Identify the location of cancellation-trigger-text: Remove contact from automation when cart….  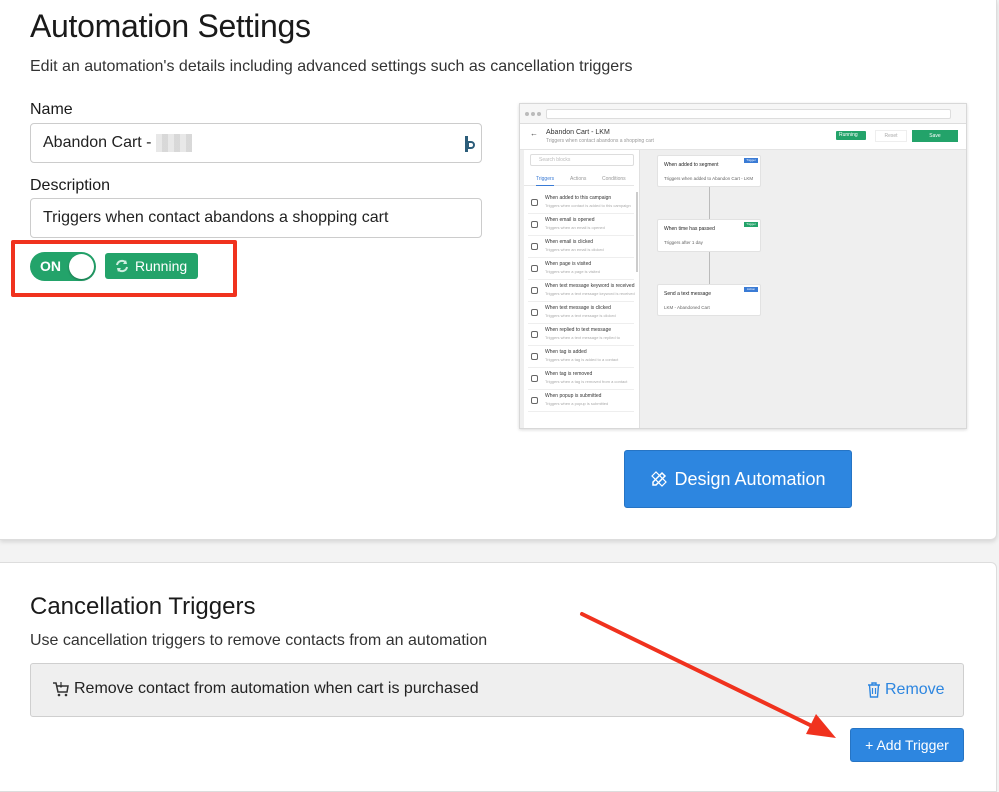
(276, 688).